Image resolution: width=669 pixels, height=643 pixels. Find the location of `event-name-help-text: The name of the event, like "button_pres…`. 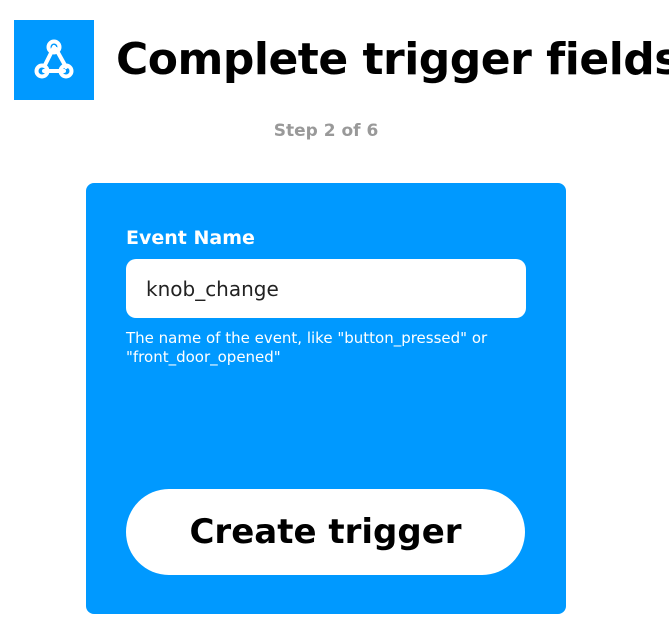

event-name-help-text: The name of the event, like "button_pres… is located at coordinates (307, 347).